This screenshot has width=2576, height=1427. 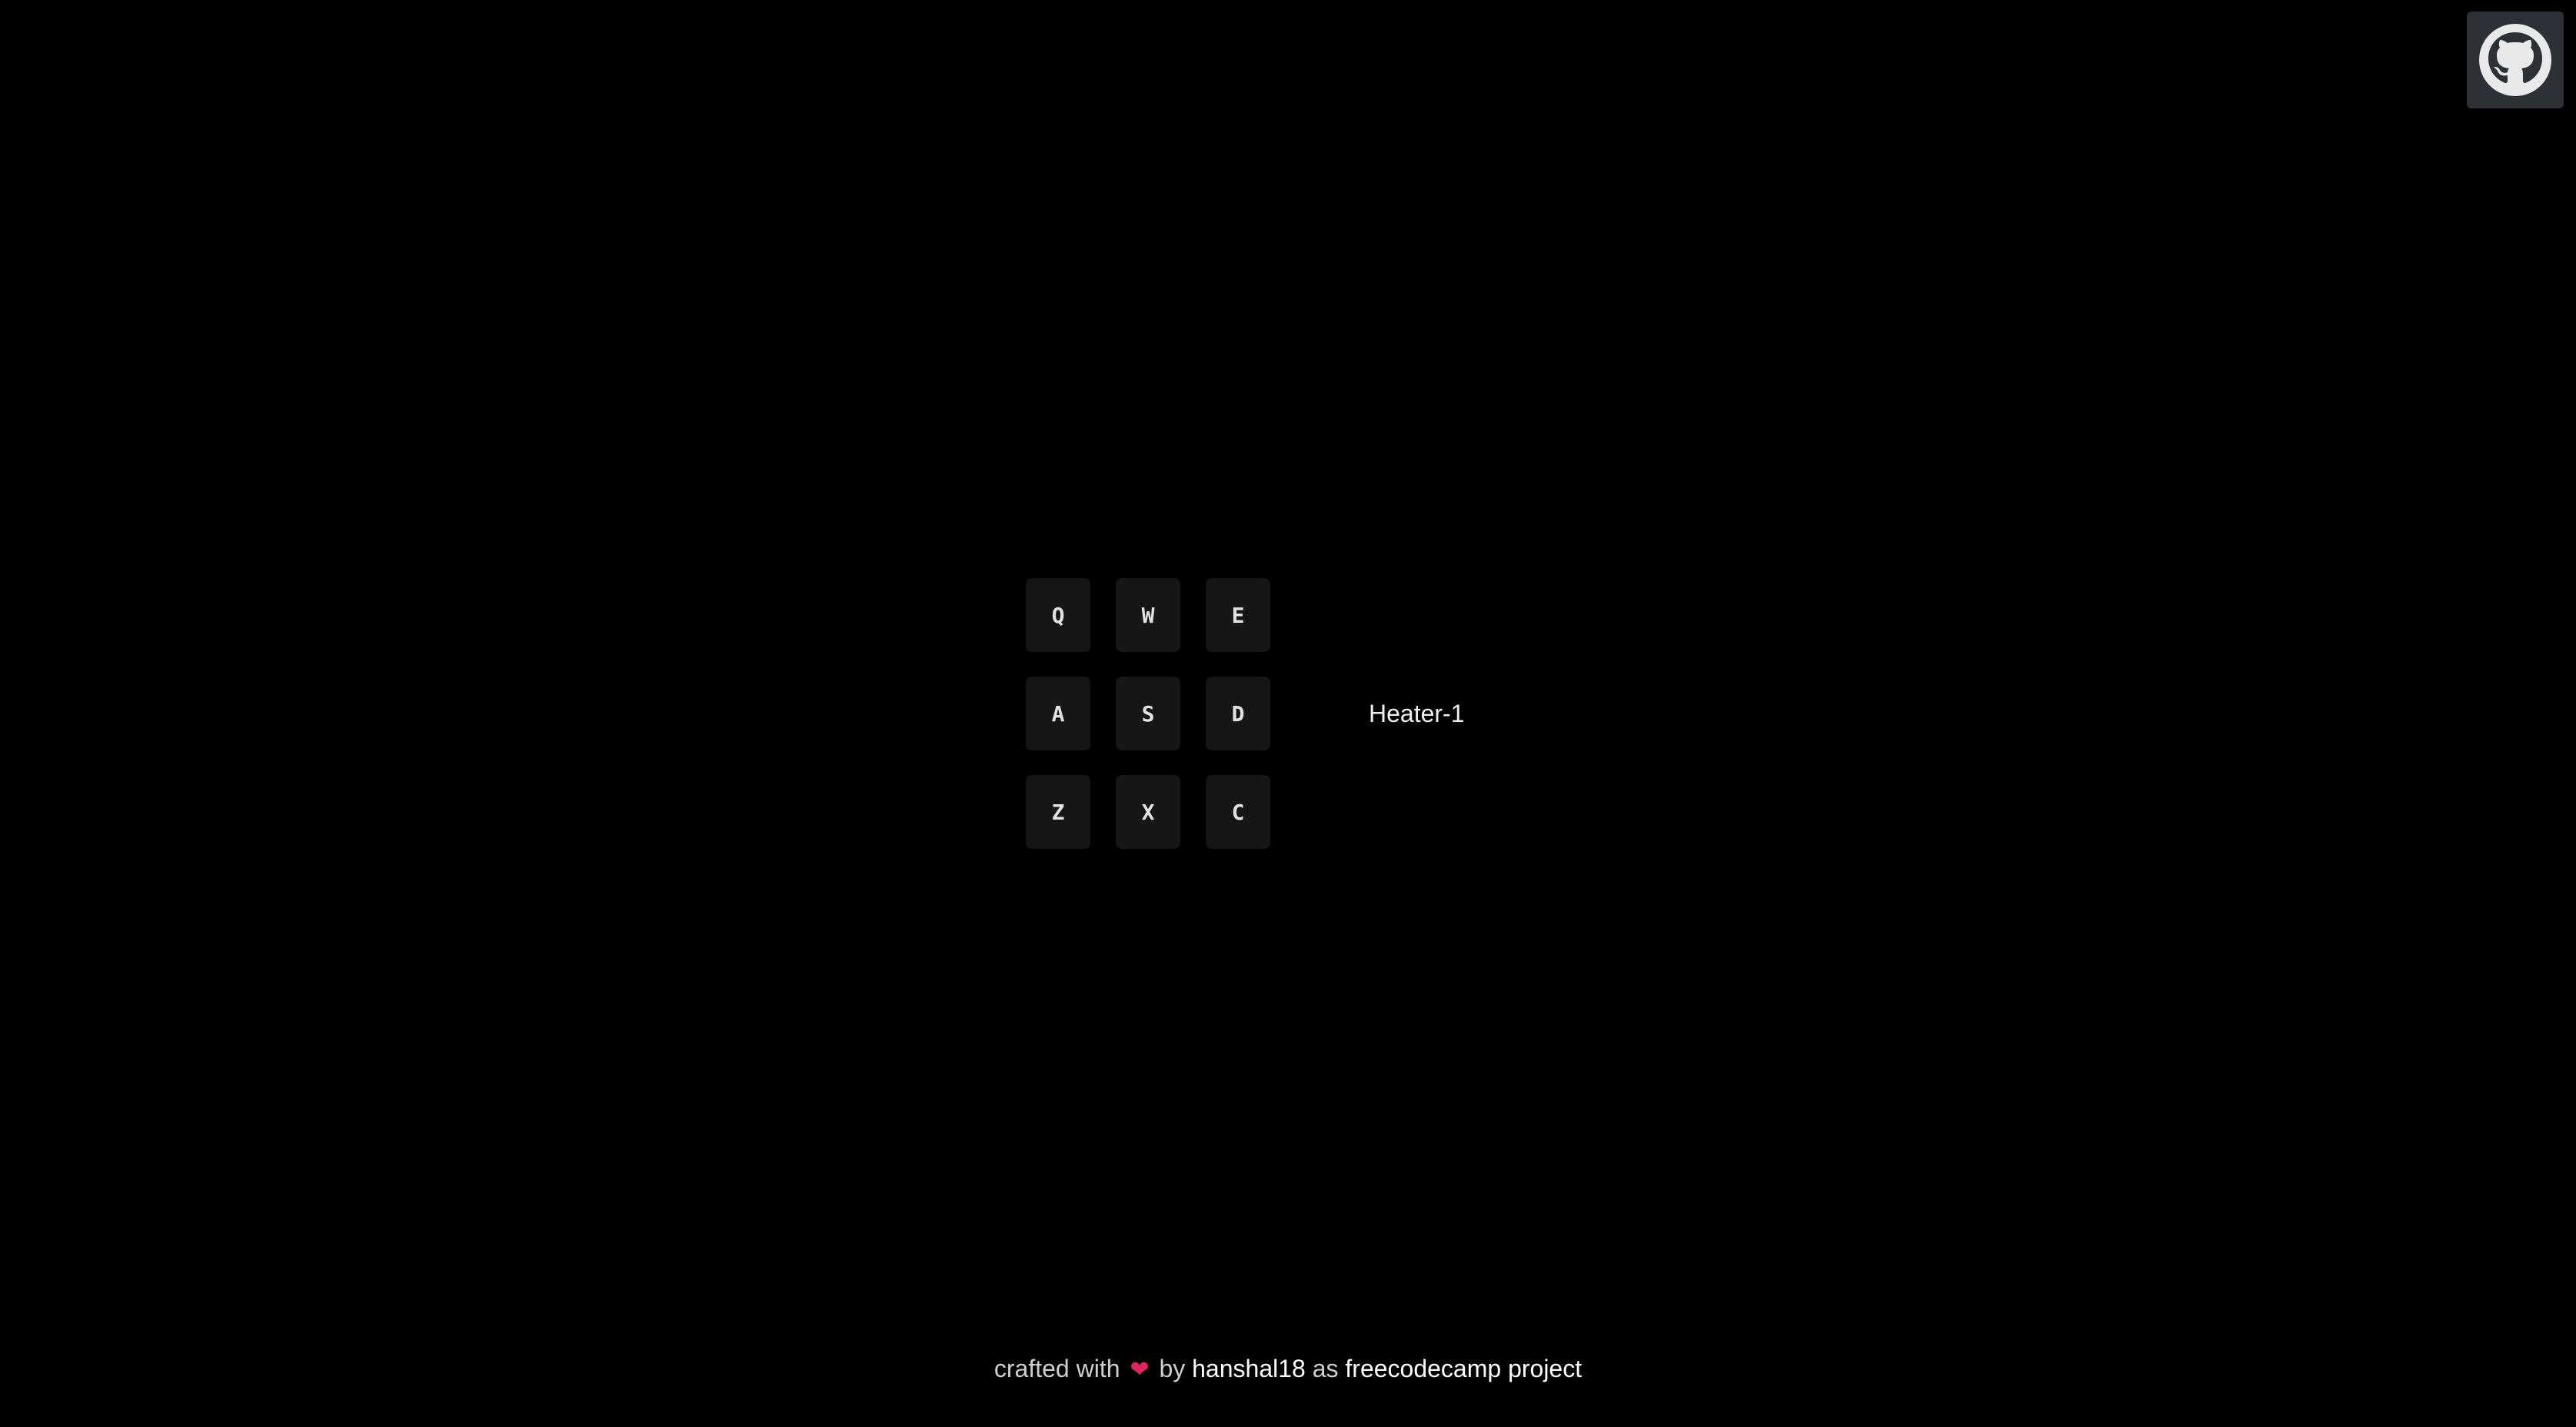 I want to click on drum-pad-w: W, so click(x=1148, y=615).